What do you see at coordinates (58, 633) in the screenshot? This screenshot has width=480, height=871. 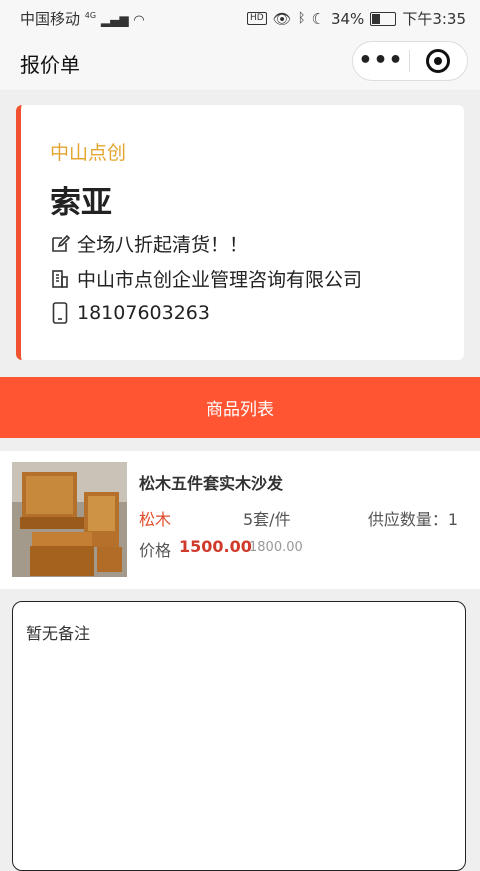 I see `remark-text: 暂无备注` at bounding box center [58, 633].